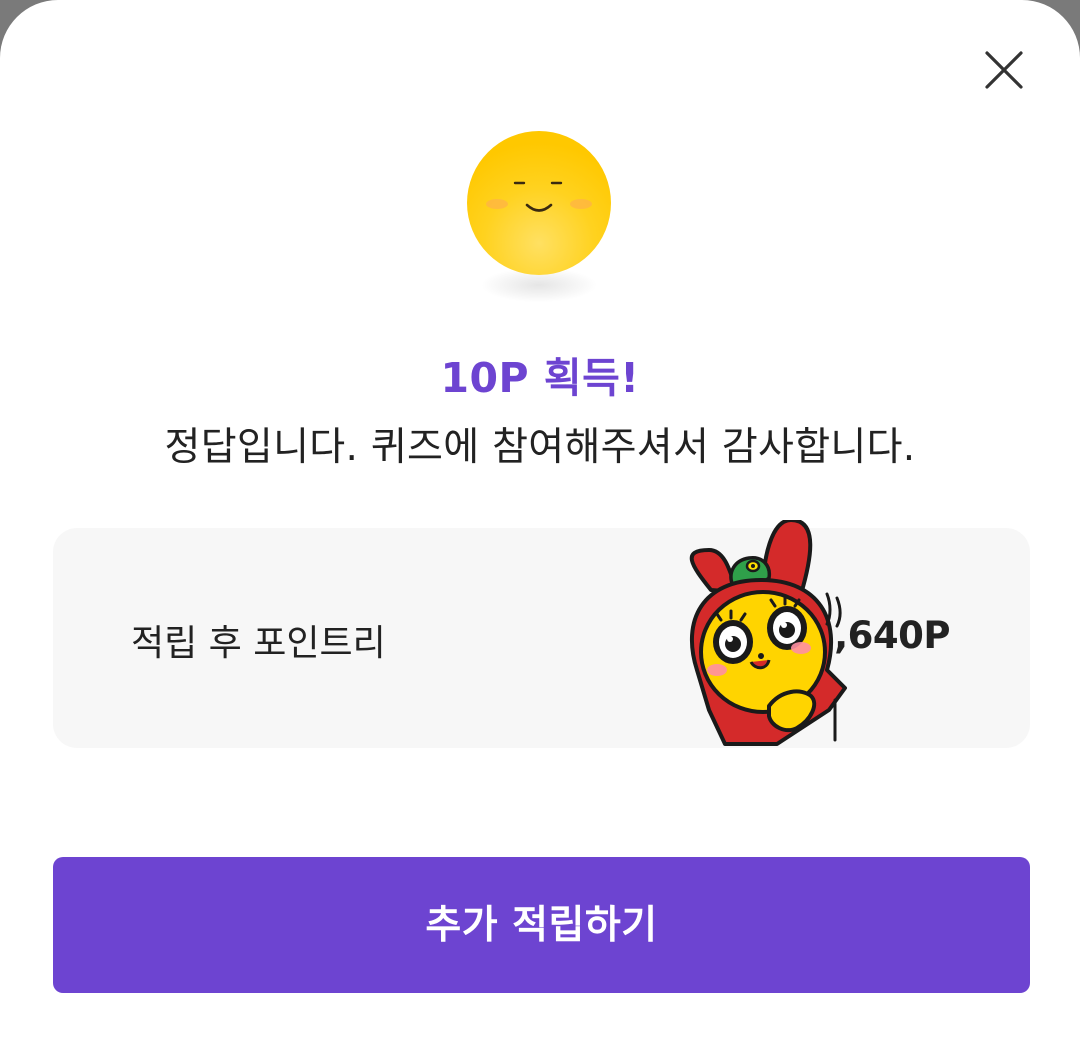  Describe the element at coordinates (756, 636) in the screenshot. I see `character-sticker` at that location.